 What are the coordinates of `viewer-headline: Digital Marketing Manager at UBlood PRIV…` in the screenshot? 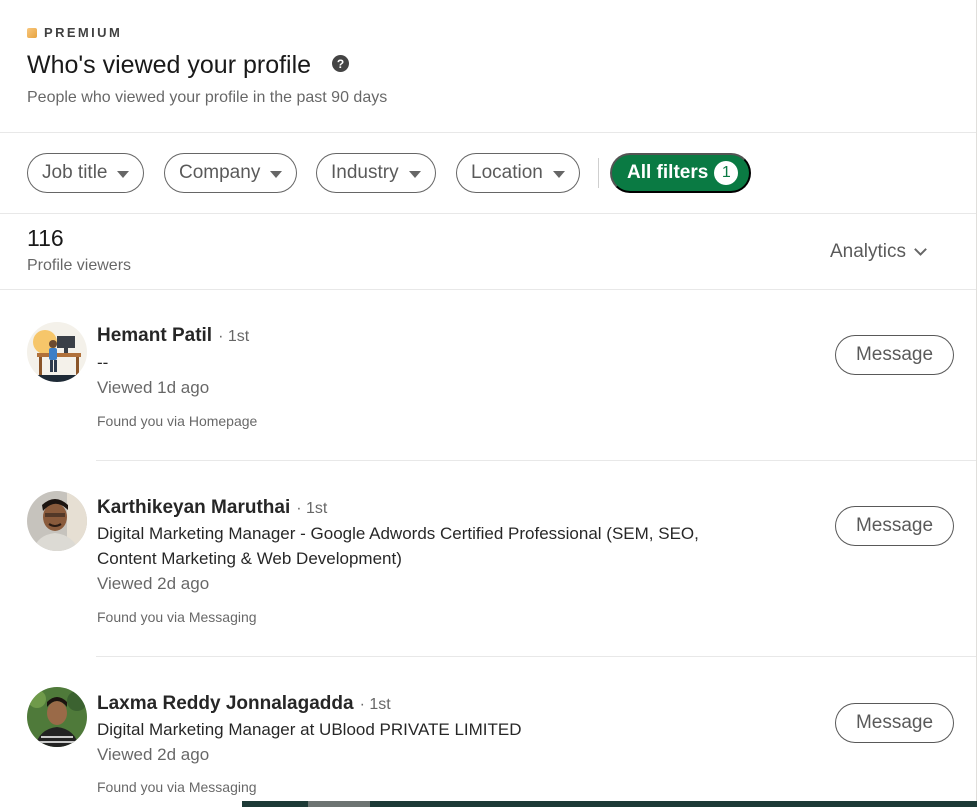 It's located at (309, 729).